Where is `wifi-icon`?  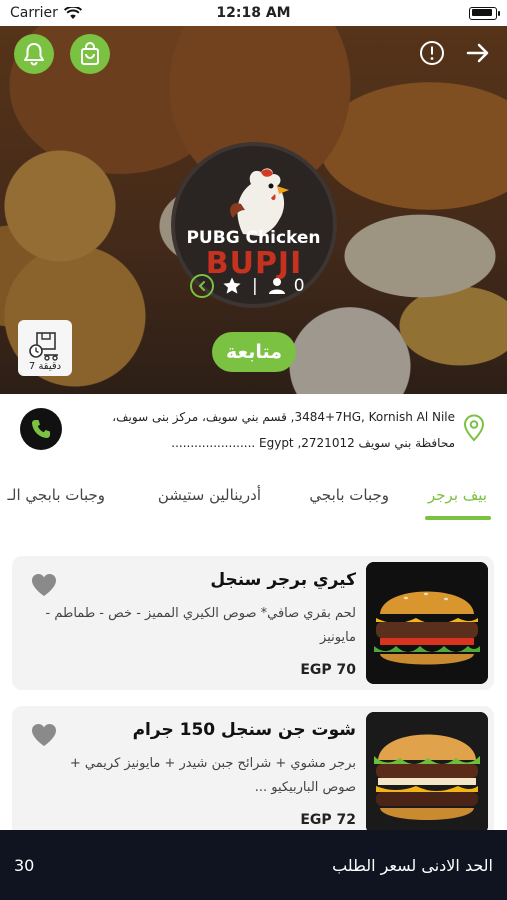 wifi-icon is located at coordinates (72, 12).